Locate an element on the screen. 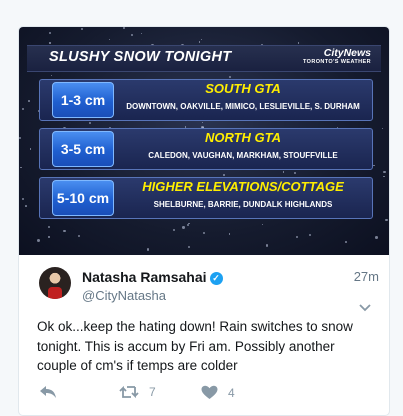 Image resolution: width=403 pixels, height=416 pixels. region-areas: SHELBURNE, BARRIE, DUNDALK HIGHLANDS is located at coordinates (243, 204).